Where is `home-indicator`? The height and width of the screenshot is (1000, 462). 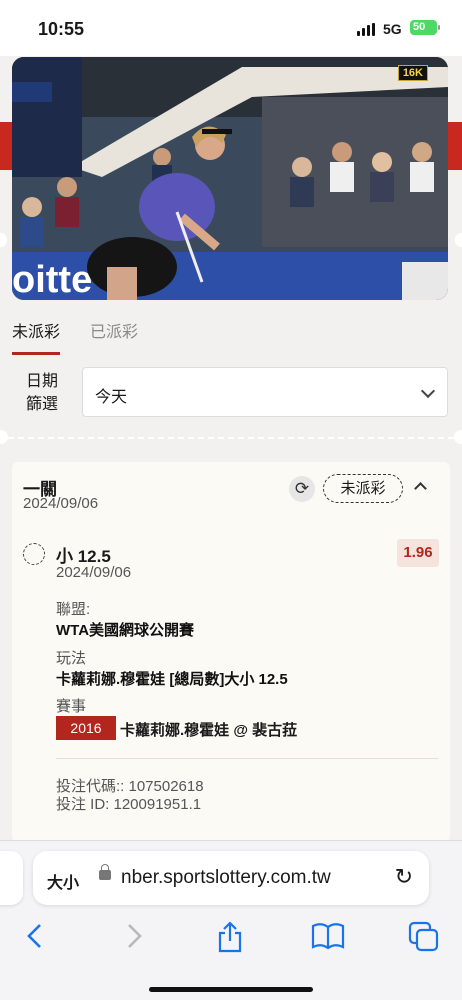
home-indicator is located at coordinates (231, 989).